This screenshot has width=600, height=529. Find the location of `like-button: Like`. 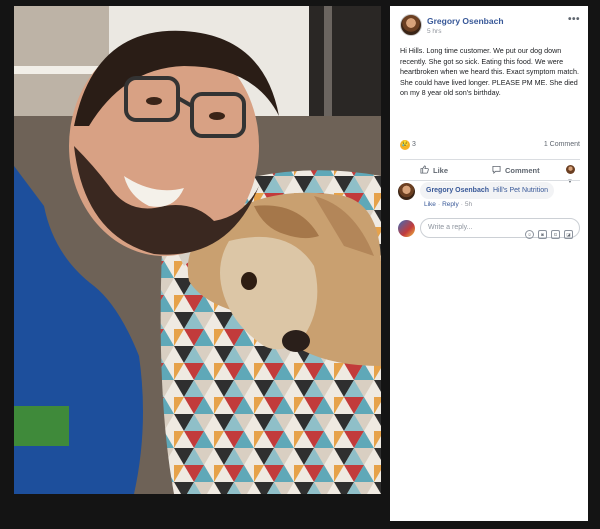

like-button: Like is located at coordinates (434, 170).